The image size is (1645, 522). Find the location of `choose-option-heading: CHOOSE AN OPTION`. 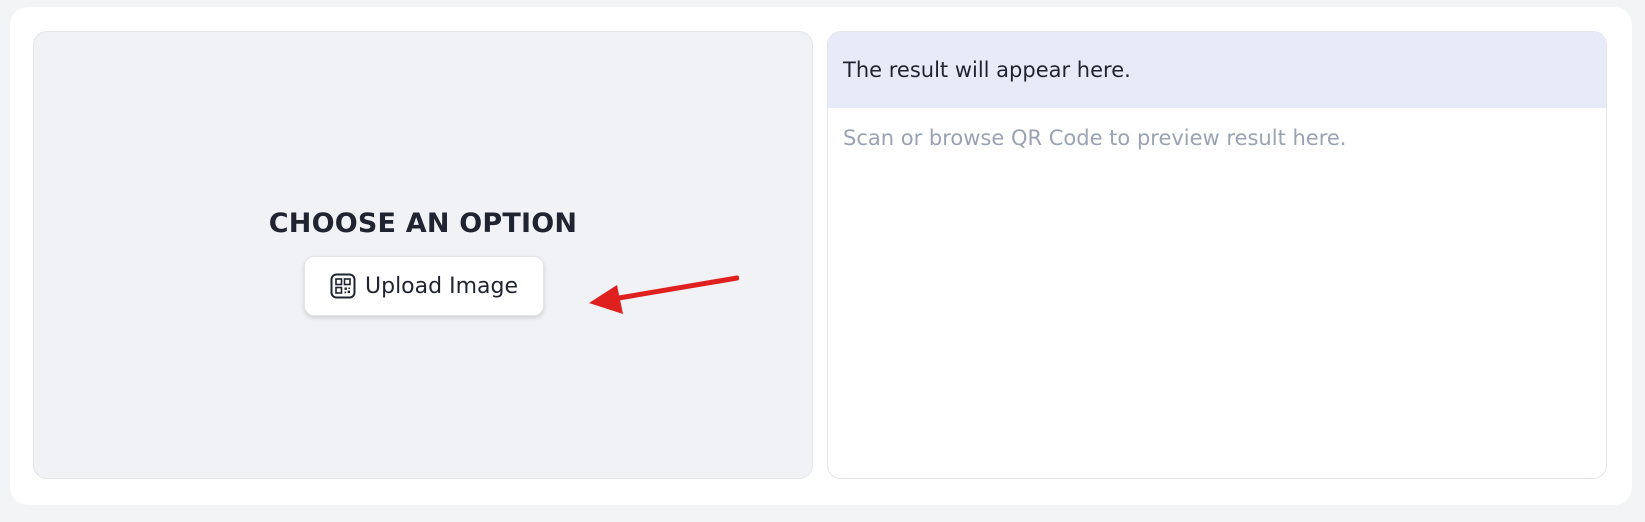

choose-option-heading: CHOOSE AN OPTION is located at coordinates (423, 223).